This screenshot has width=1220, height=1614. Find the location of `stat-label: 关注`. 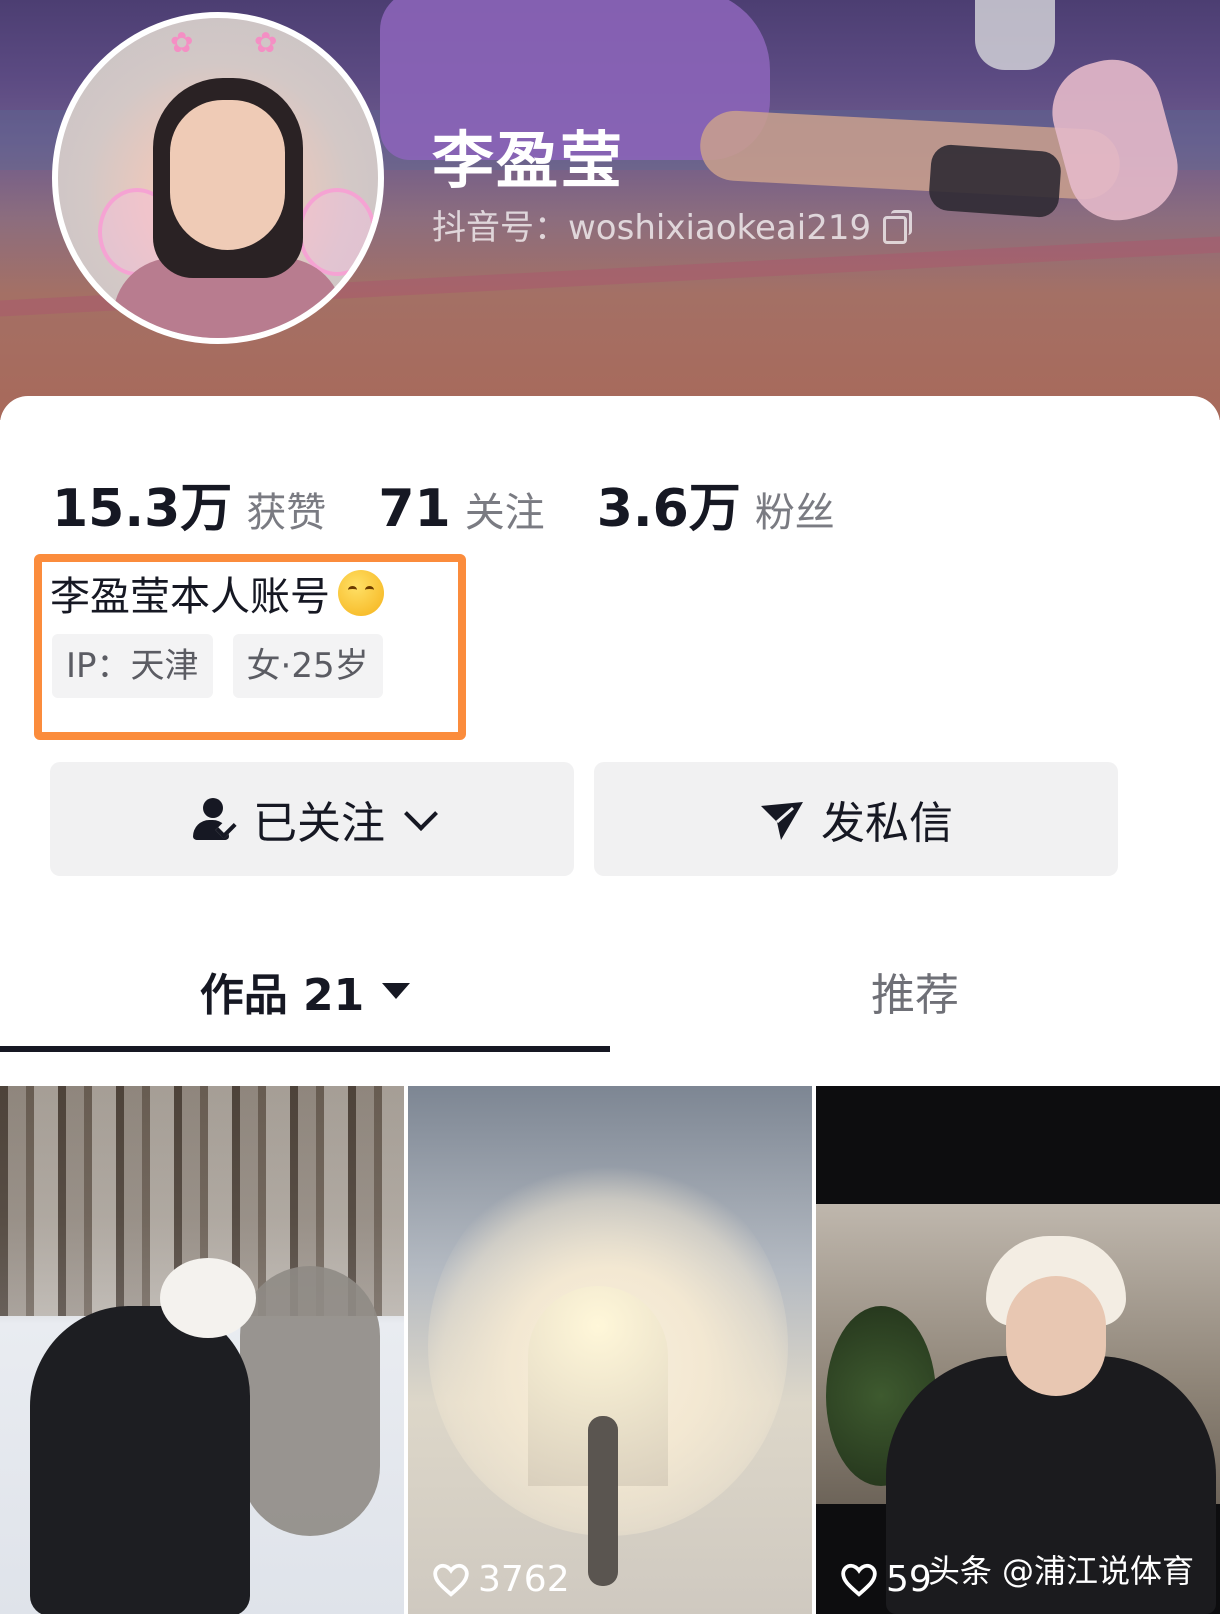

stat-label: 关注 is located at coordinates (504, 513).